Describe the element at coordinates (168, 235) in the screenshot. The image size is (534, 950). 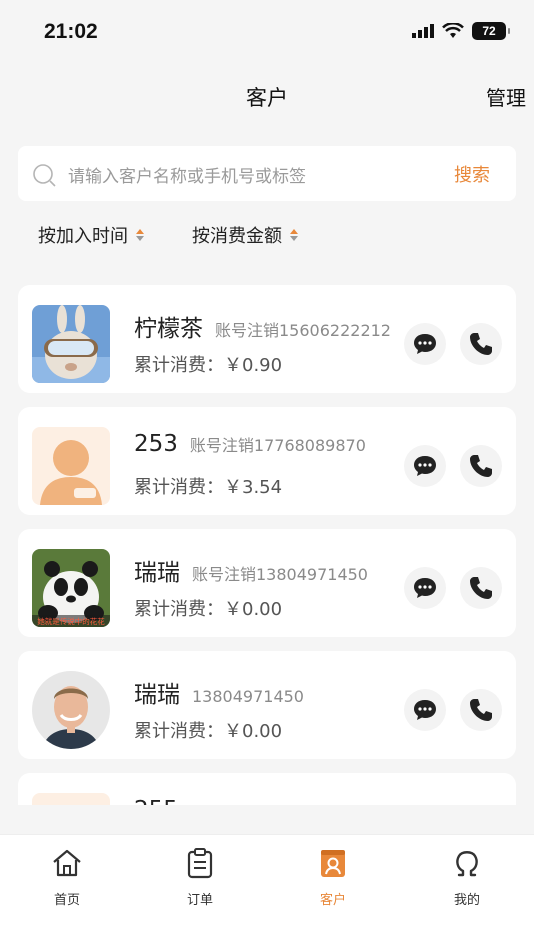
I see `sort-bar: 按加入时间 按消费金额` at that location.